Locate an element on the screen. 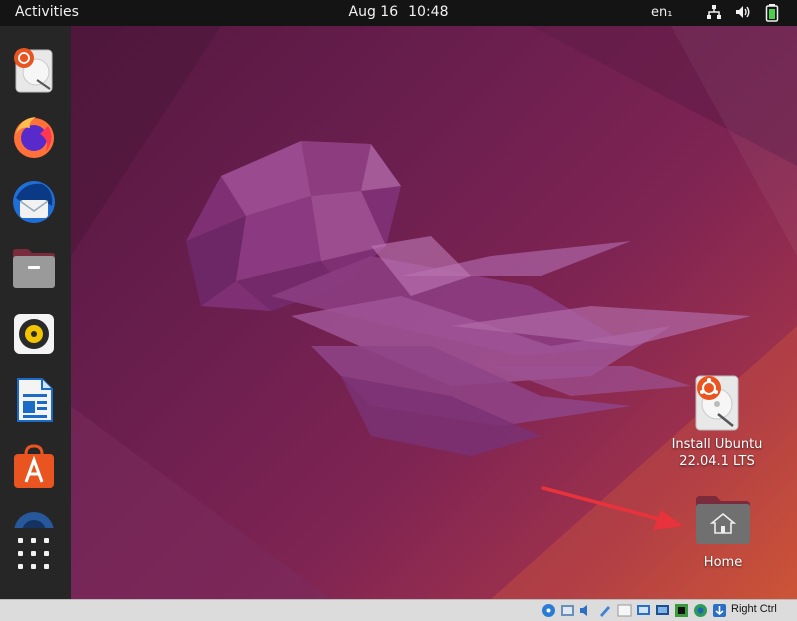  libreoffice-writer-icon is located at coordinates (34, 400).